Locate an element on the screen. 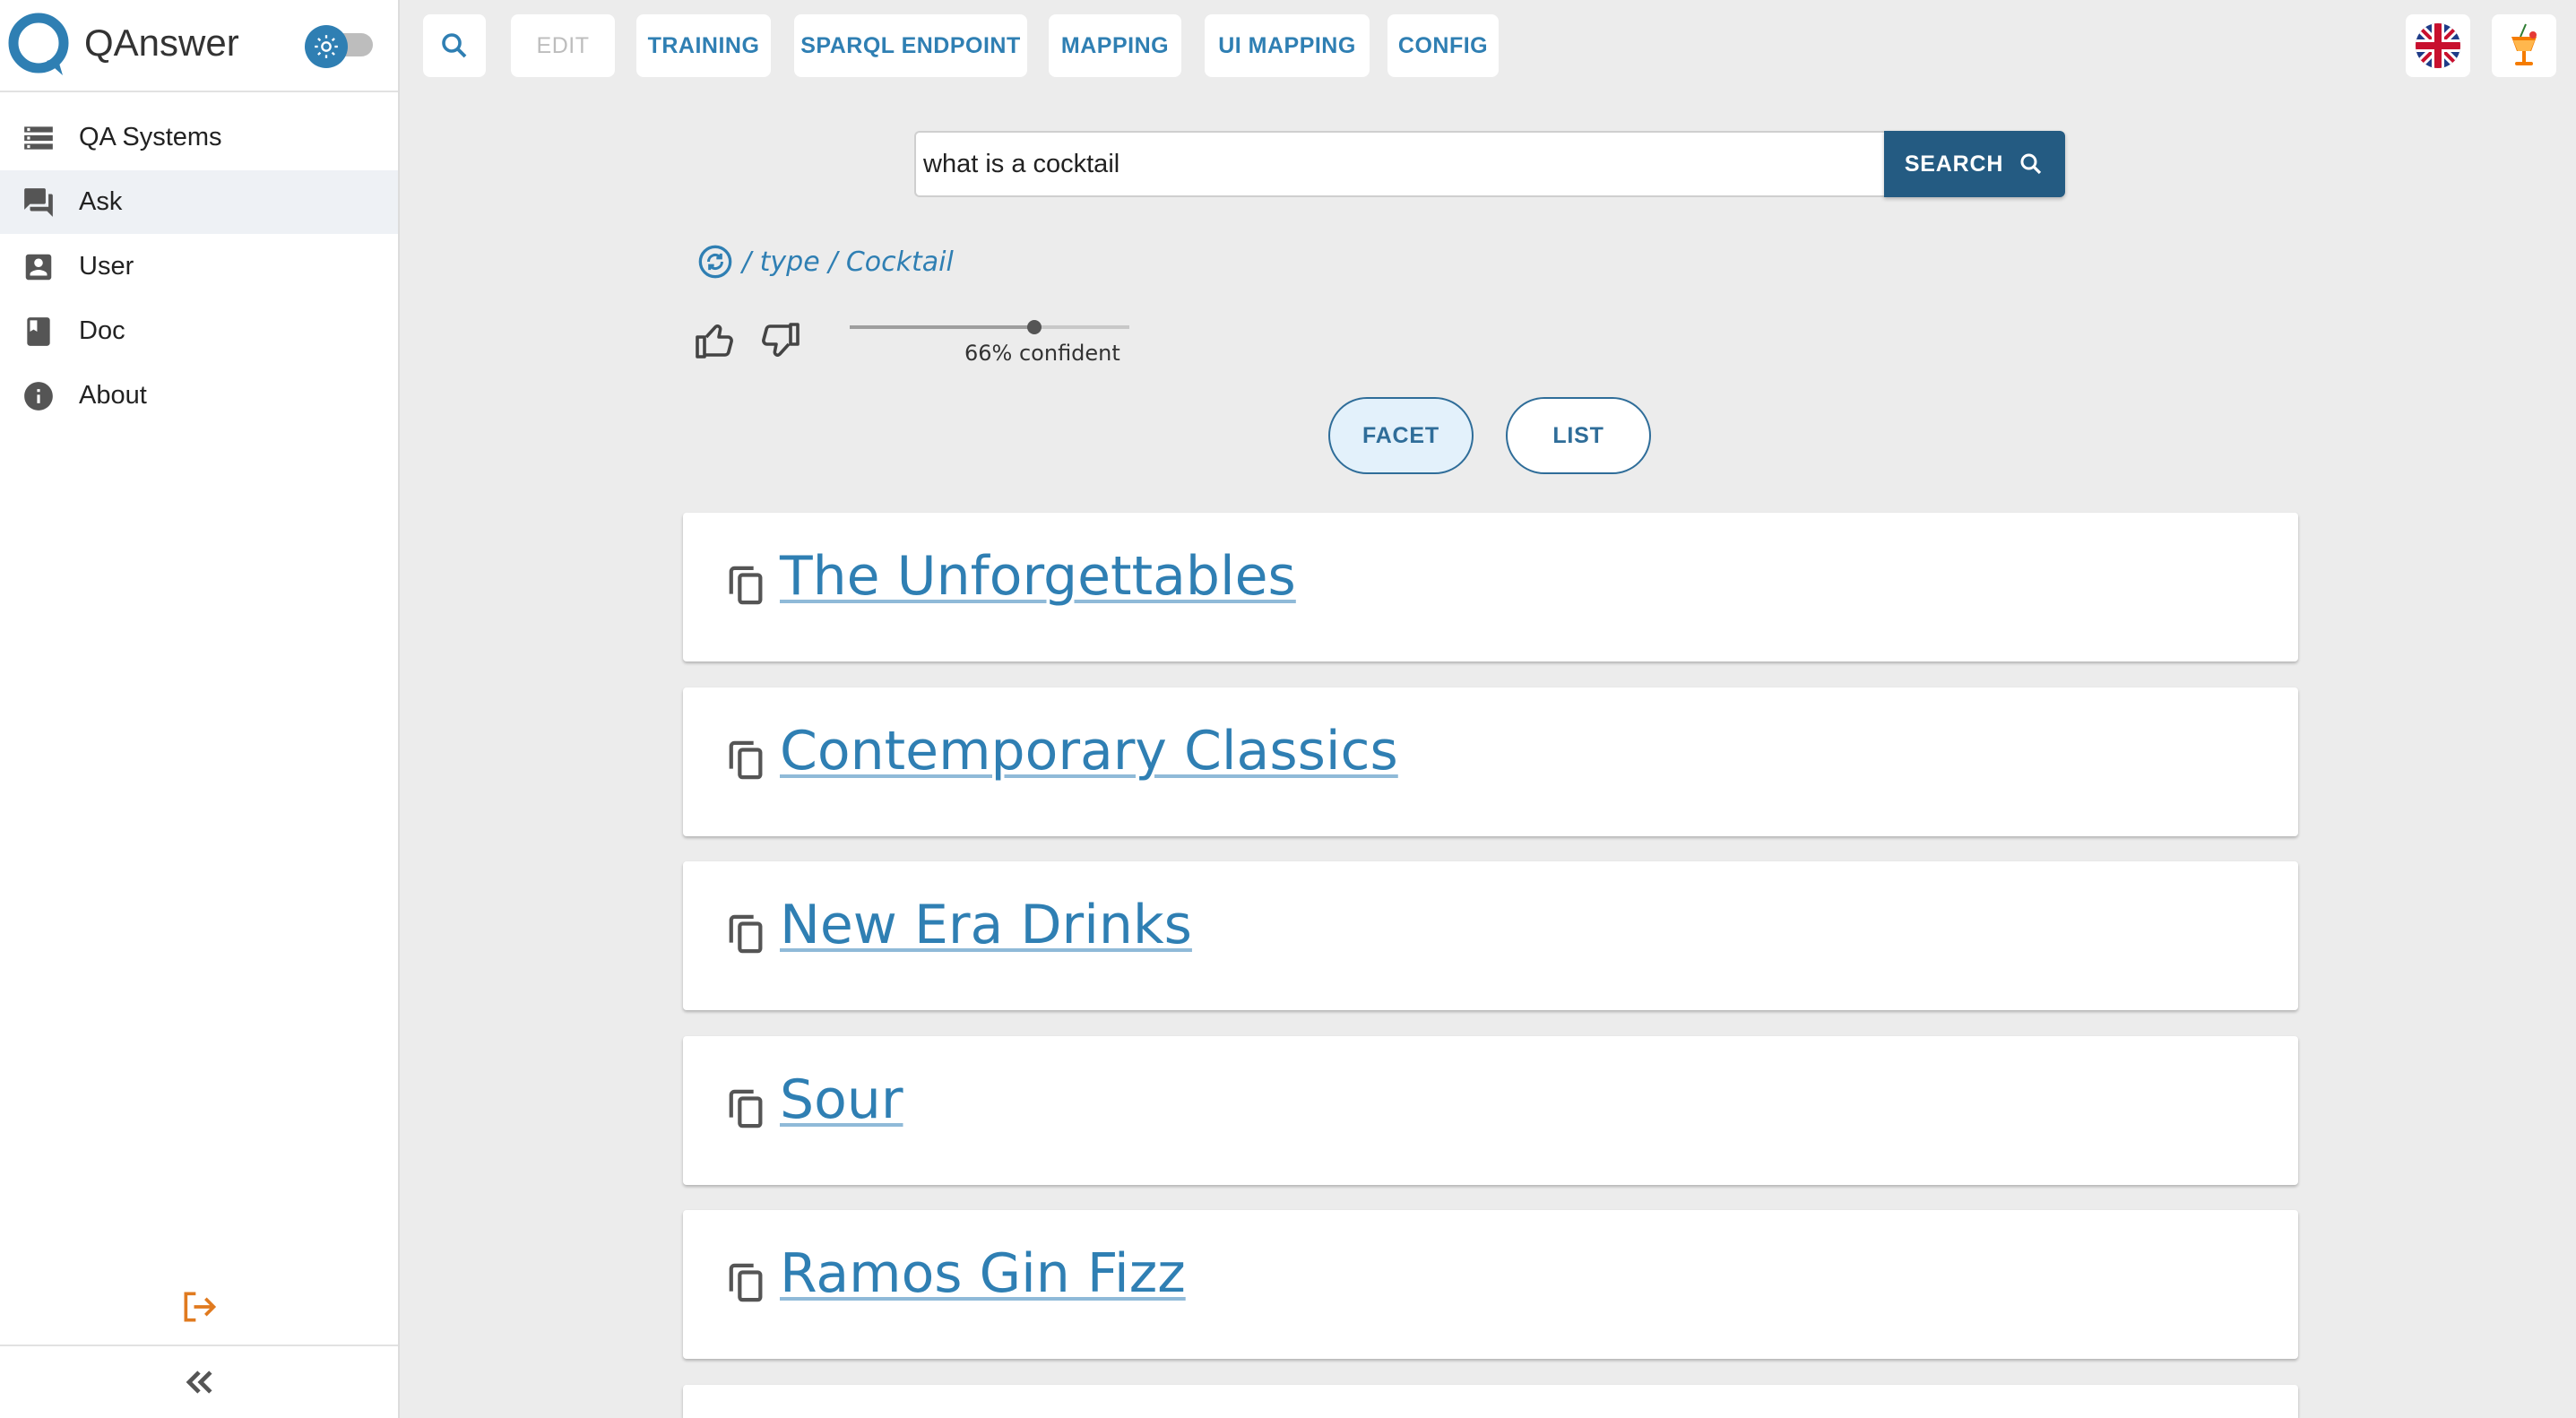  confidence-slider is located at coordinates (989, 327).